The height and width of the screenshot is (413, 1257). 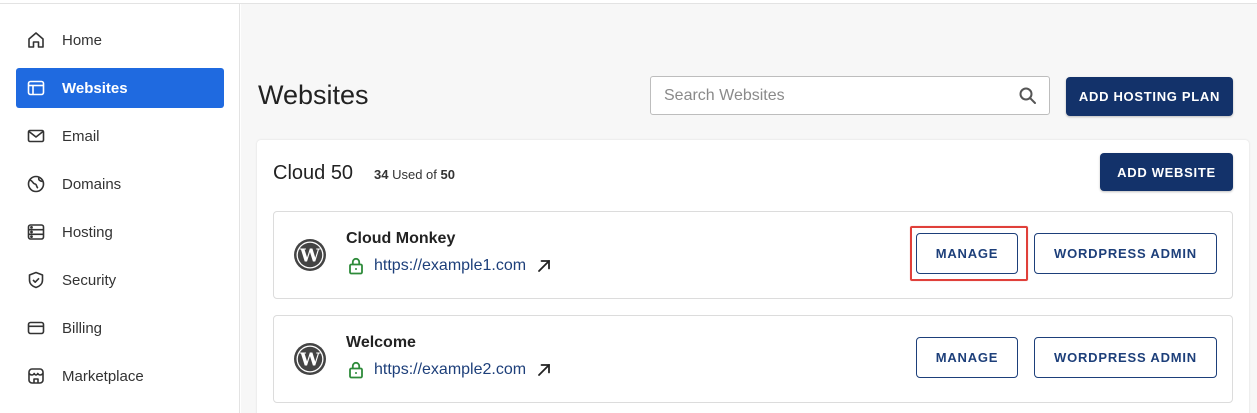 What do you see at coordinates (36, 88) in the screenshot?
I see `browser-window-icon` at bounding box center [36, 88].